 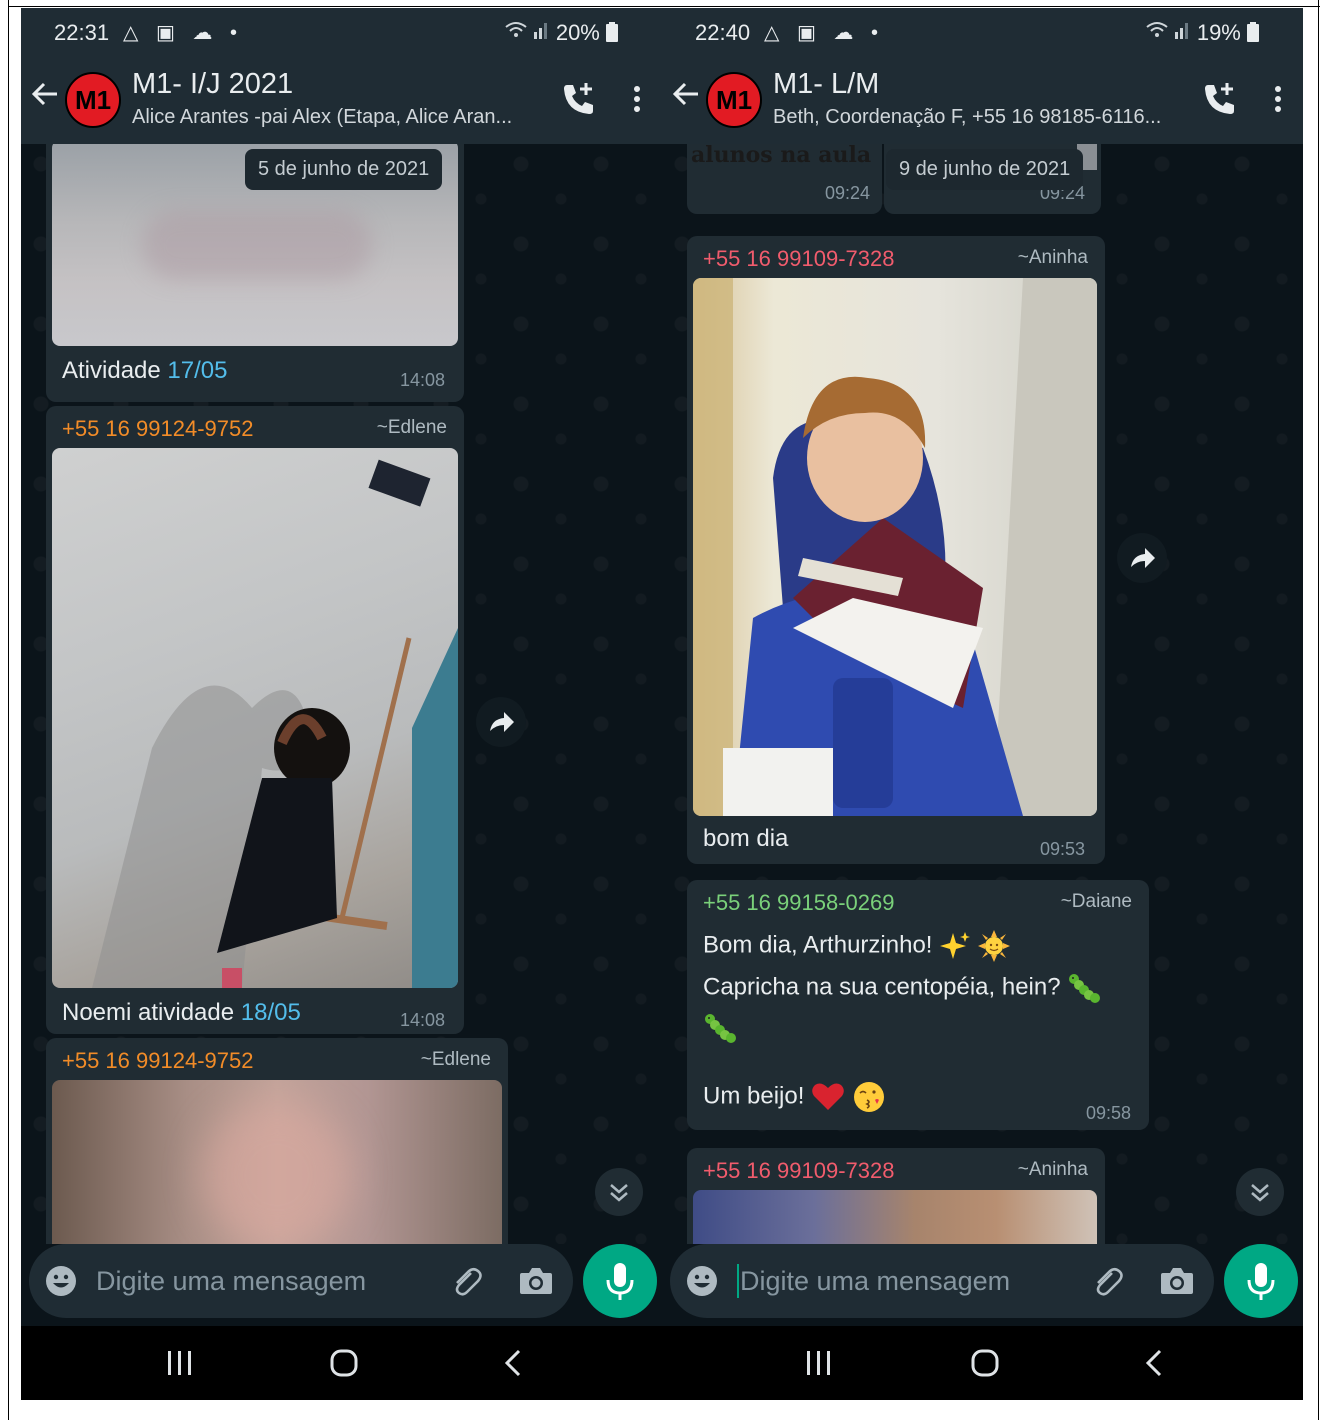 What do you see at coordinates (828, 1096) in the screenshot?
I see `heart-icon` at bounding box center [828, 1096].